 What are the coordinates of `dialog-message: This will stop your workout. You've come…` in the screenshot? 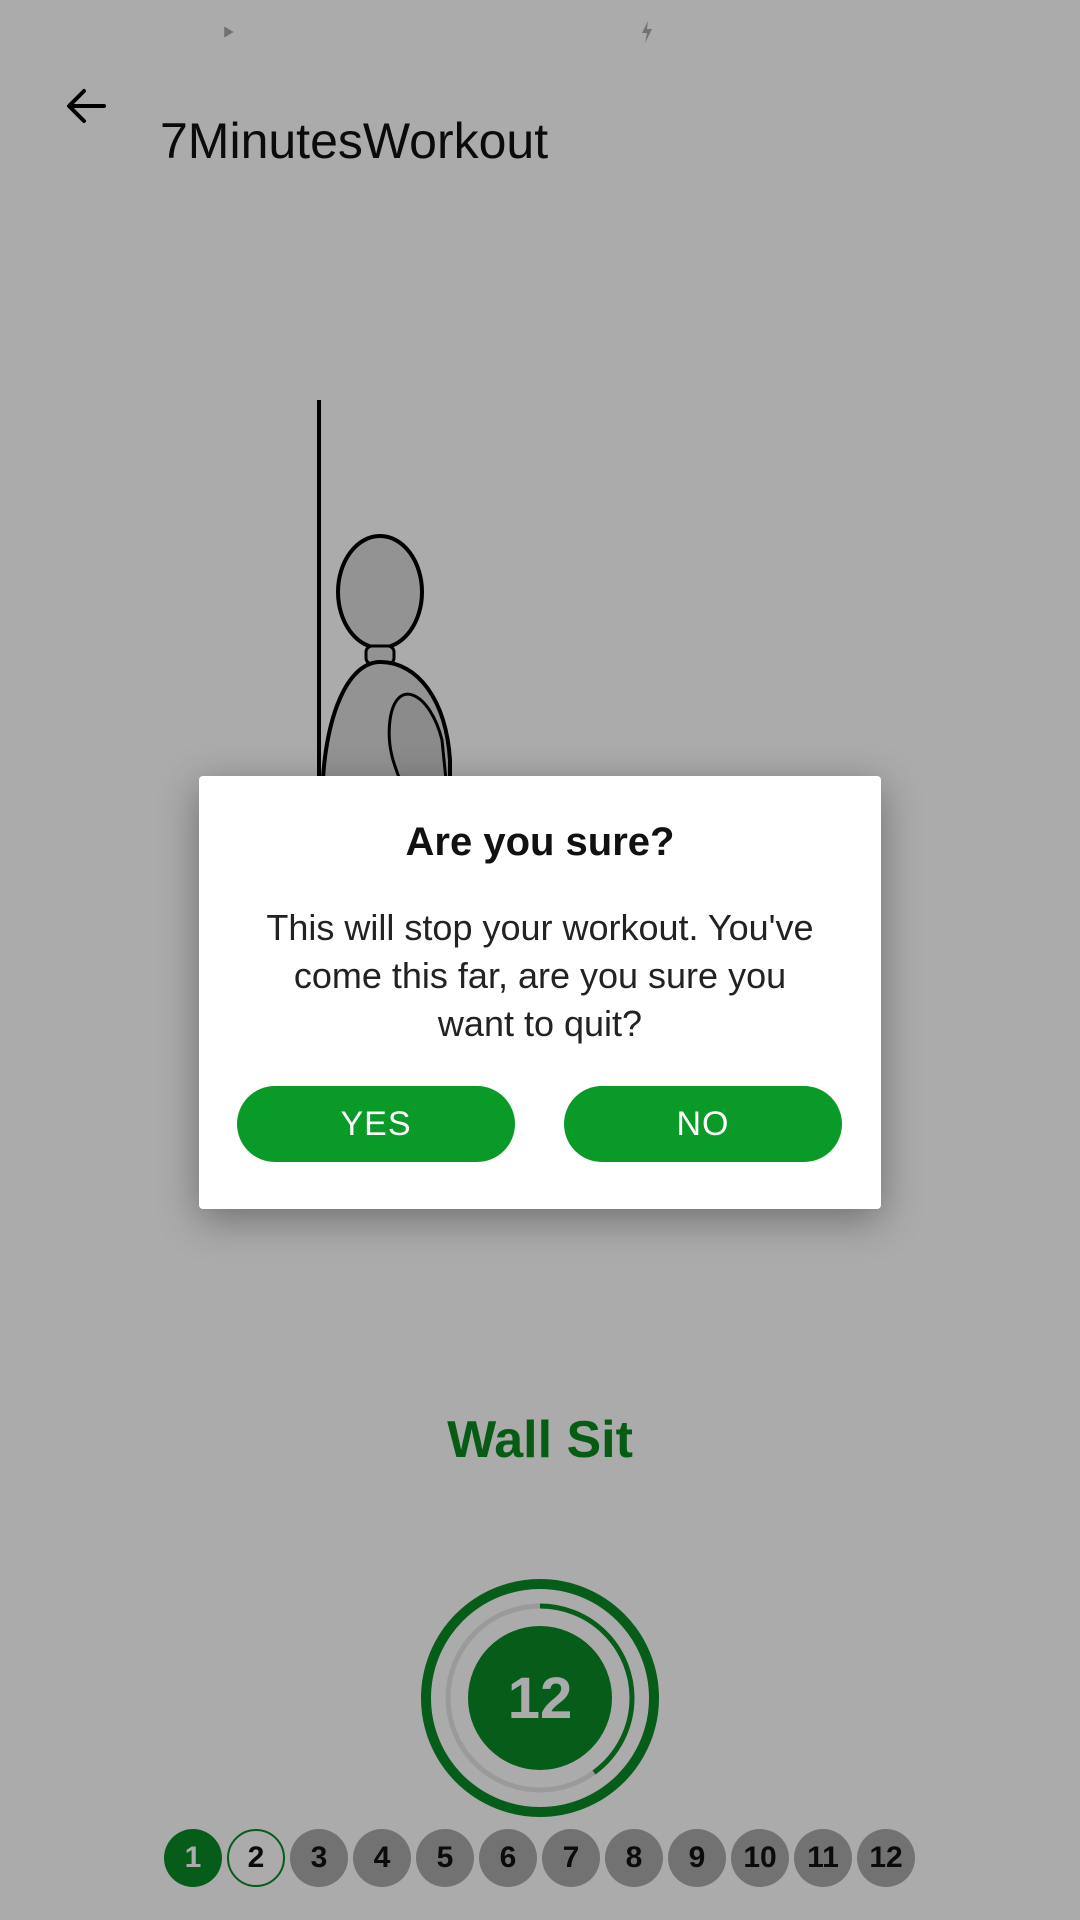 It's located at (540, 975).